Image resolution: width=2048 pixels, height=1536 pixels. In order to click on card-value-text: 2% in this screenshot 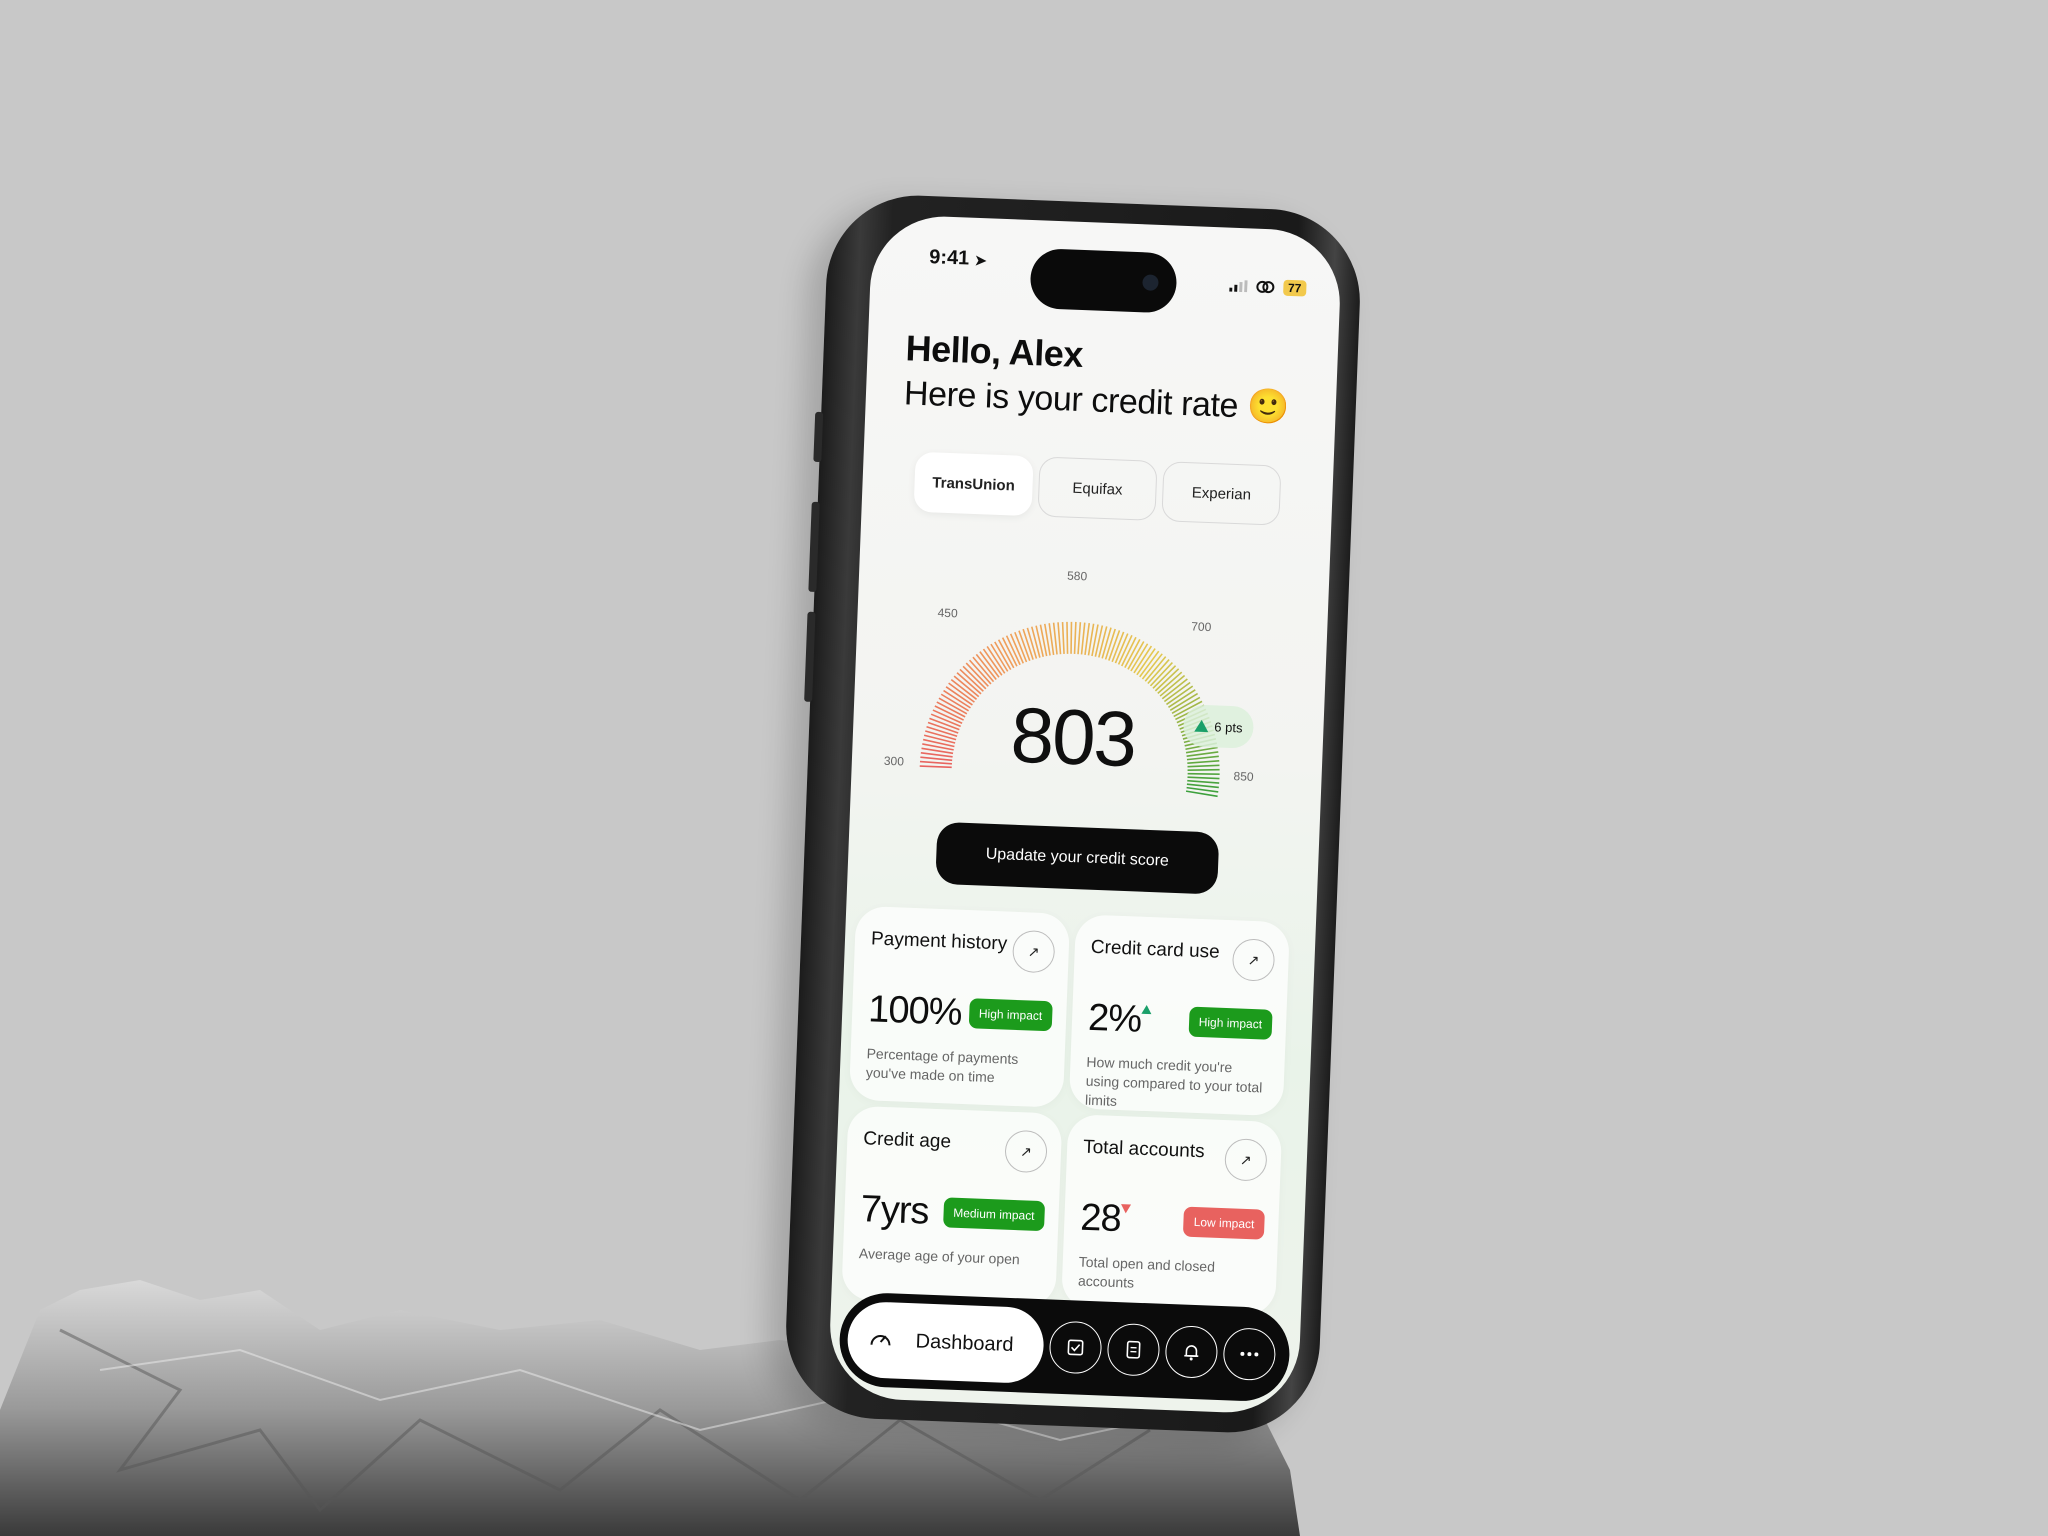, I will do `click(1114, 1018)`.